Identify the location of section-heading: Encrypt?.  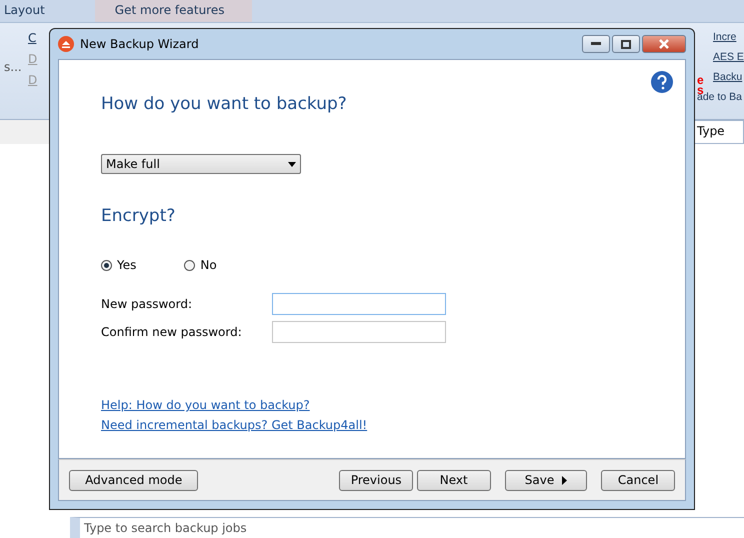
(138, 216).